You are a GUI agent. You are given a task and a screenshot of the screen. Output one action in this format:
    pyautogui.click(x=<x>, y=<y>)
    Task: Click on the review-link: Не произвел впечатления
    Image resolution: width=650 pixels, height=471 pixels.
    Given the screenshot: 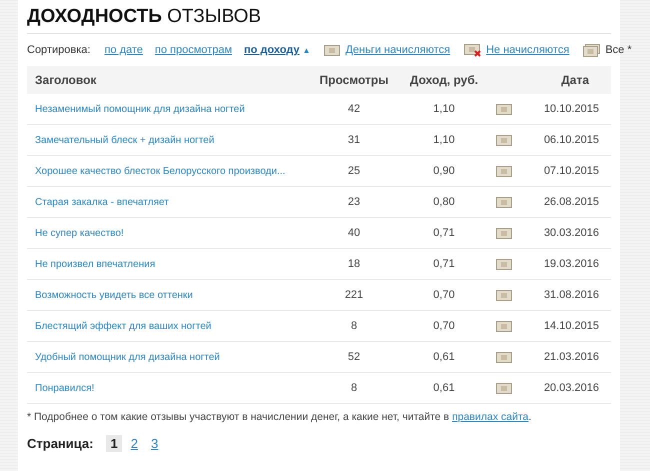 What is the action you would take?
    pyautogui.click(x=95, y=264)
    